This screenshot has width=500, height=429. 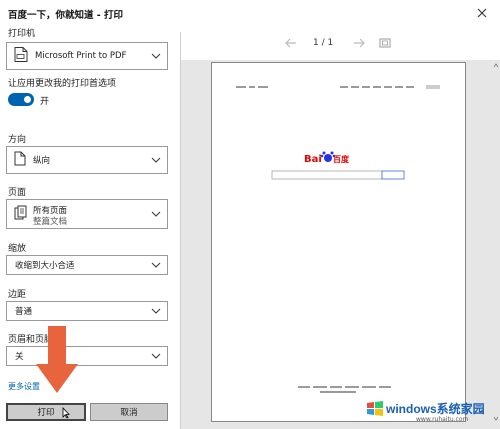 What do you see at coordinates (291, 44) in the screenshot?
I see `previous-page-icon` at bounding box center [291, 44].